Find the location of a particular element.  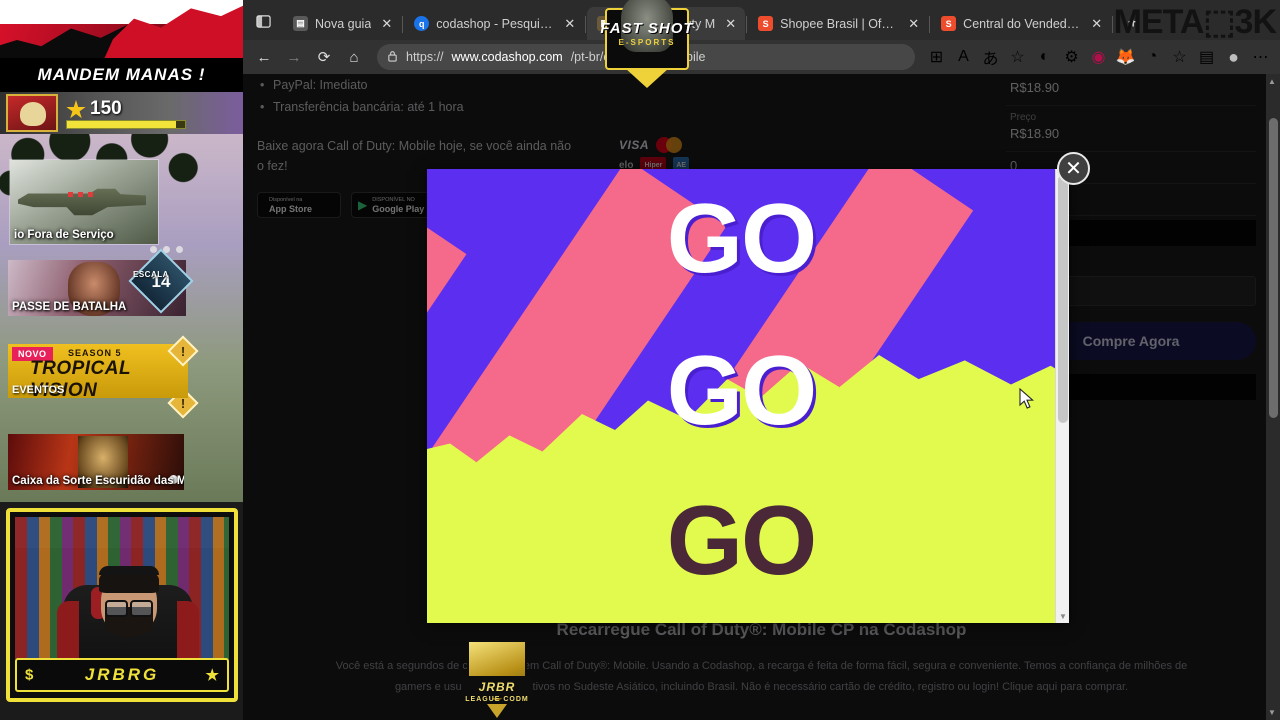

profile-icon: ● is located at coordinates (1233, 57).